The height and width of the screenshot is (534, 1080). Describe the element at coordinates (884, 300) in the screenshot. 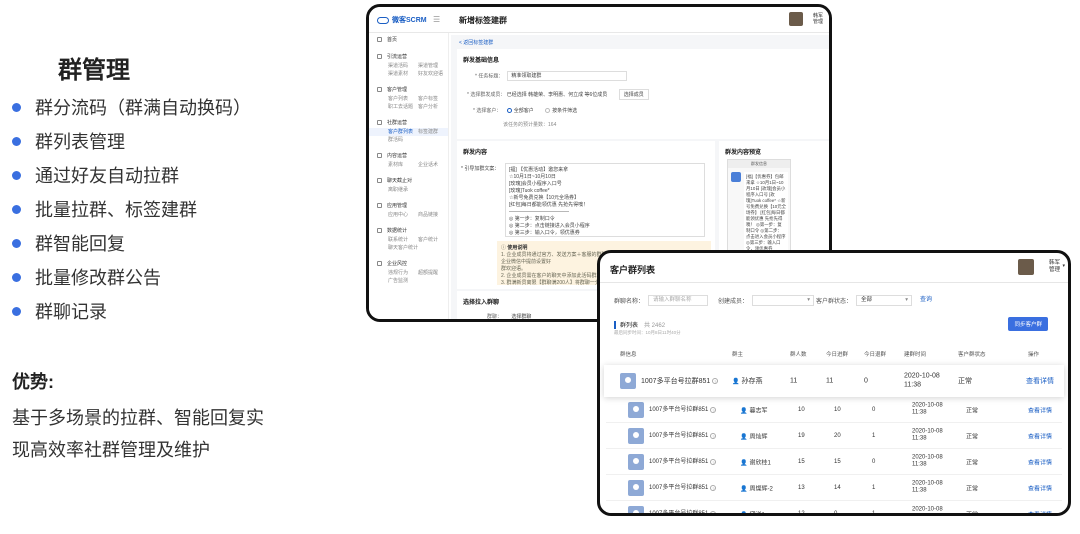

I see `status-select: 全部 ▾` at that location.